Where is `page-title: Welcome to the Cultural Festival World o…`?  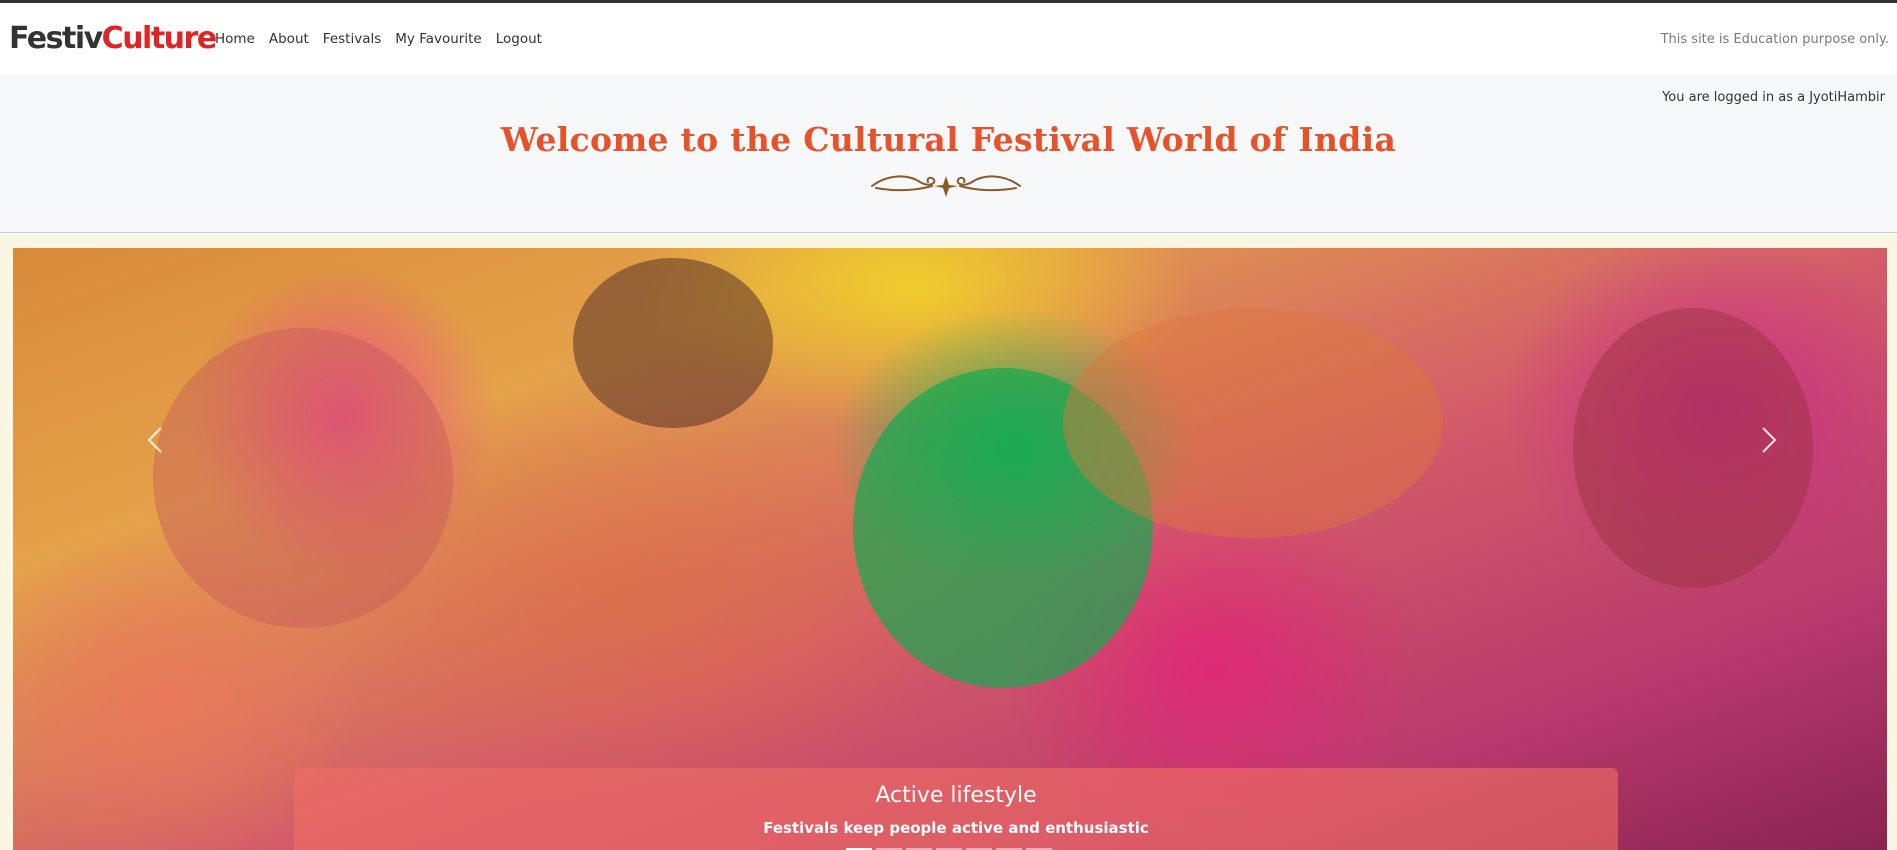 page-title: Welcome to the Cultural Festival World o… is located at coordinates (948, 139).